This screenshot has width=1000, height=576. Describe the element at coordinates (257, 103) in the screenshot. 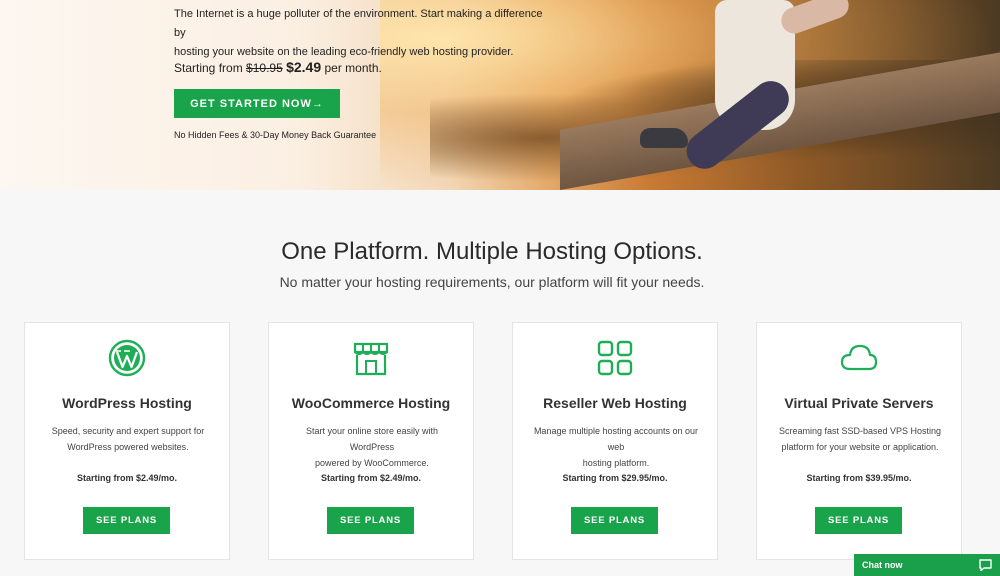

I see `get-started-button: GET STARTED NOW→` at that location.